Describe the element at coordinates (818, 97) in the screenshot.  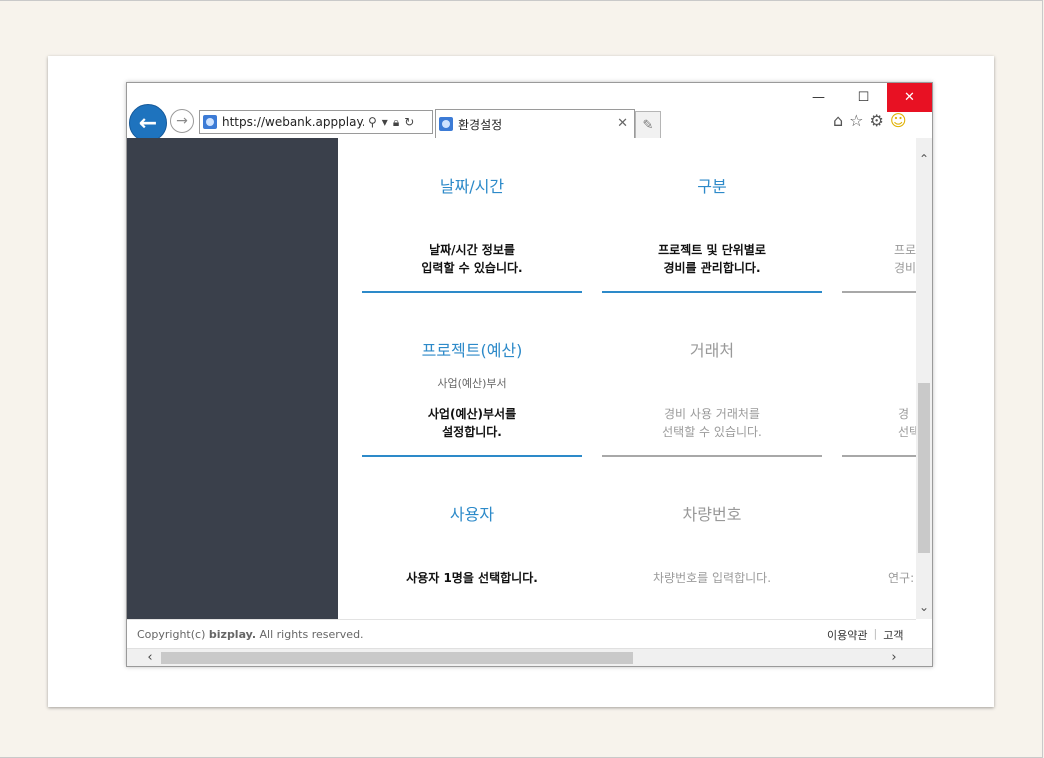
I see `minimize-button: —` at that location.